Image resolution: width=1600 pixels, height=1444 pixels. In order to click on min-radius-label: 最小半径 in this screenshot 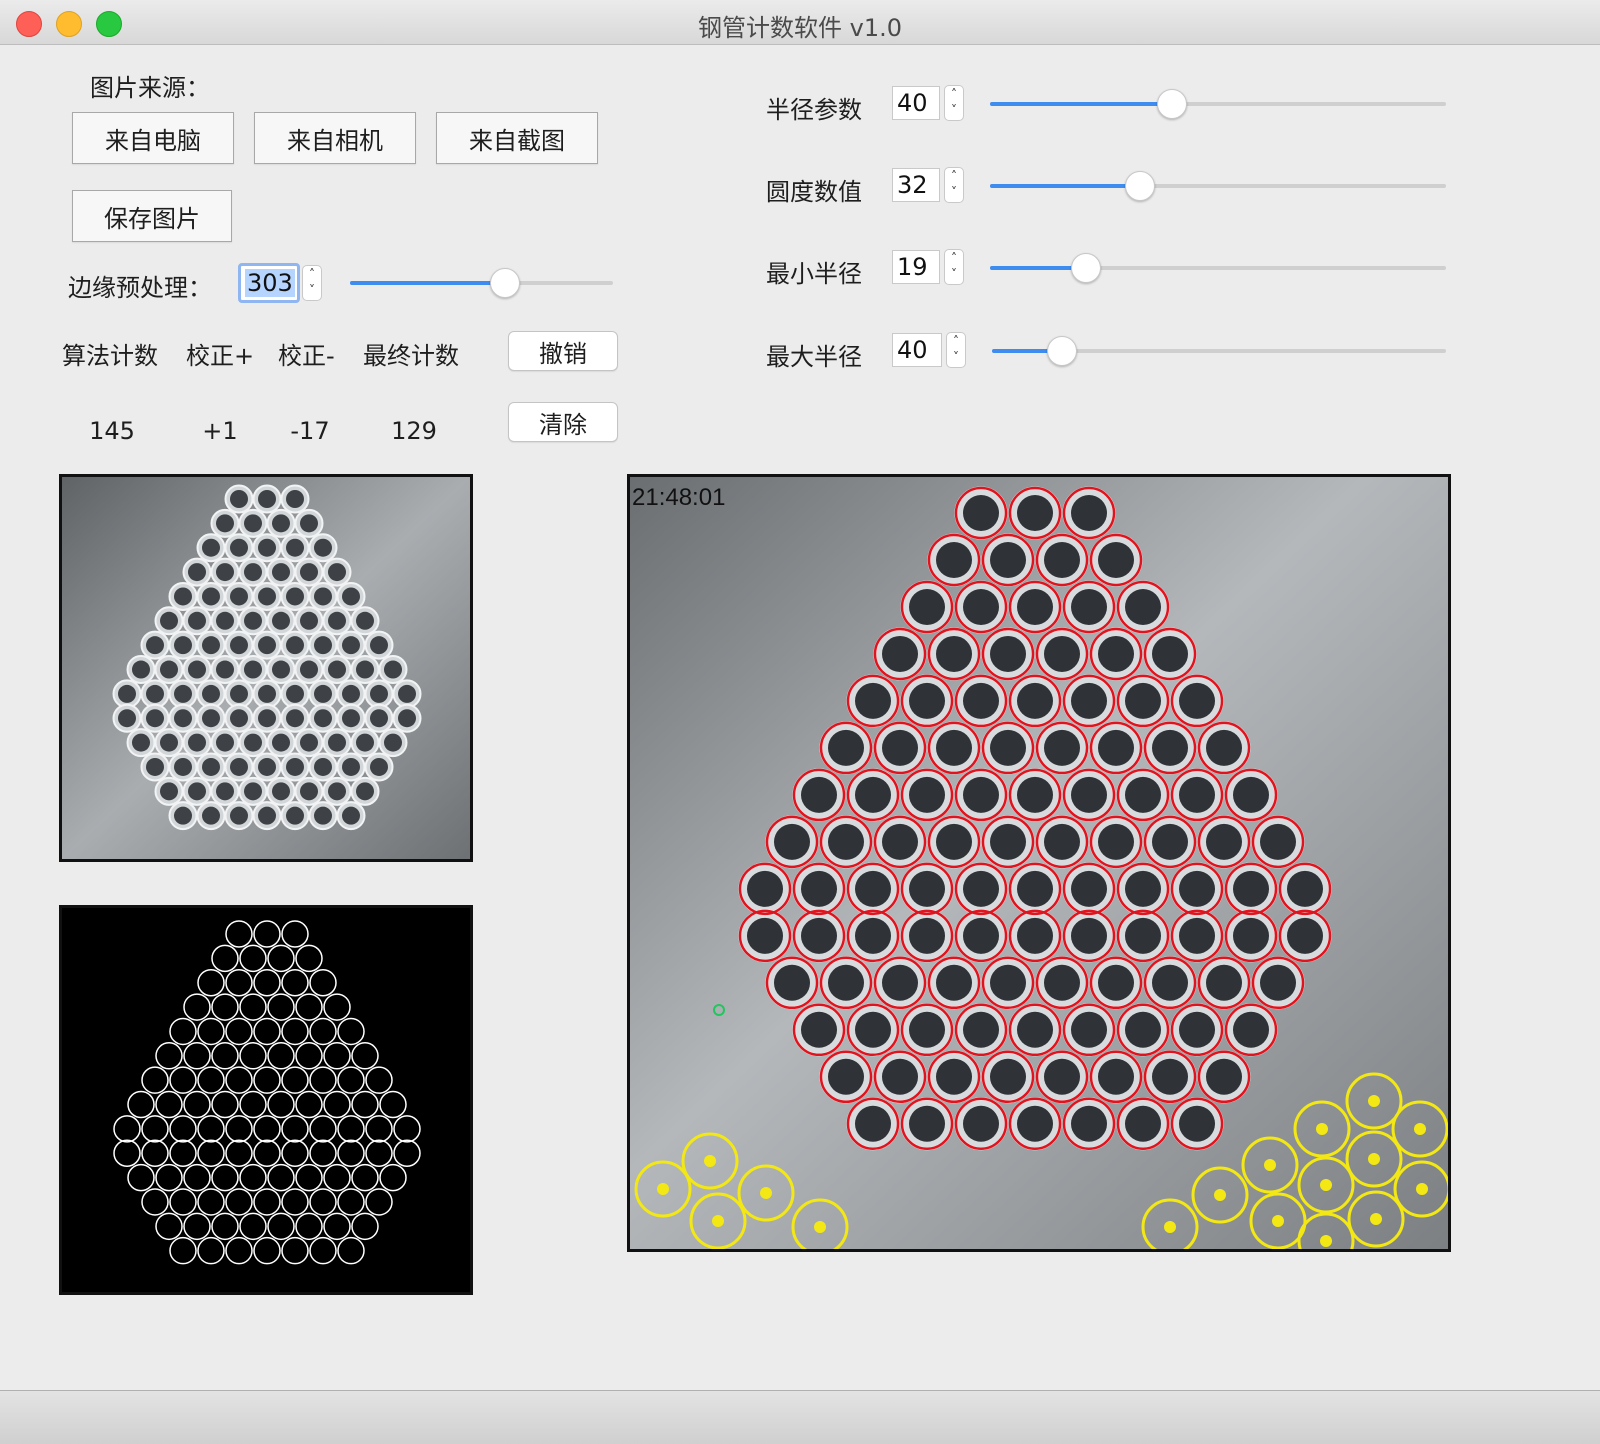, I will do `click(814, 274)`.